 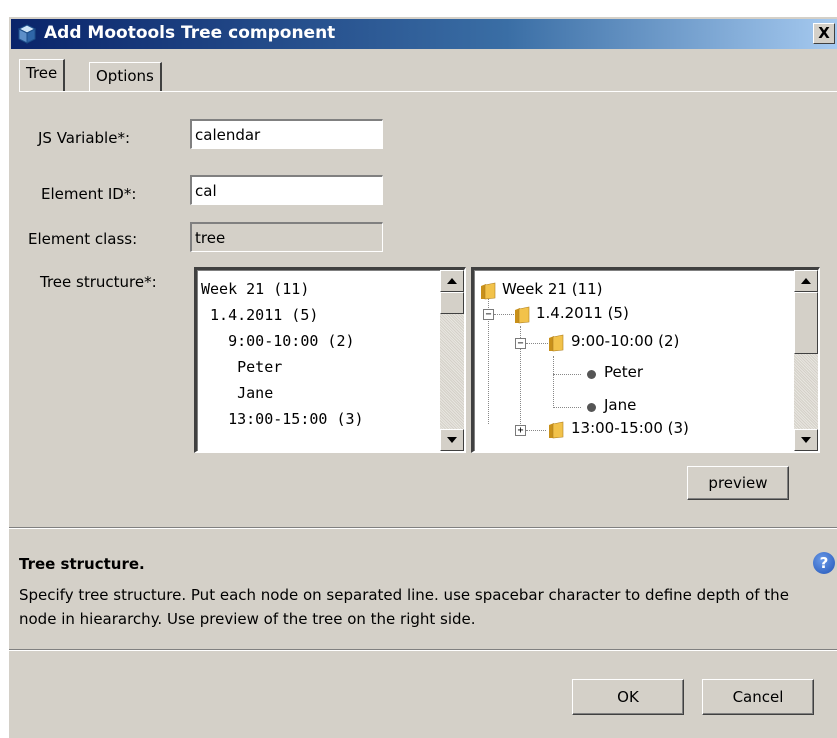 I want to click on tree-scrollbar, so click(x=806, y=360).